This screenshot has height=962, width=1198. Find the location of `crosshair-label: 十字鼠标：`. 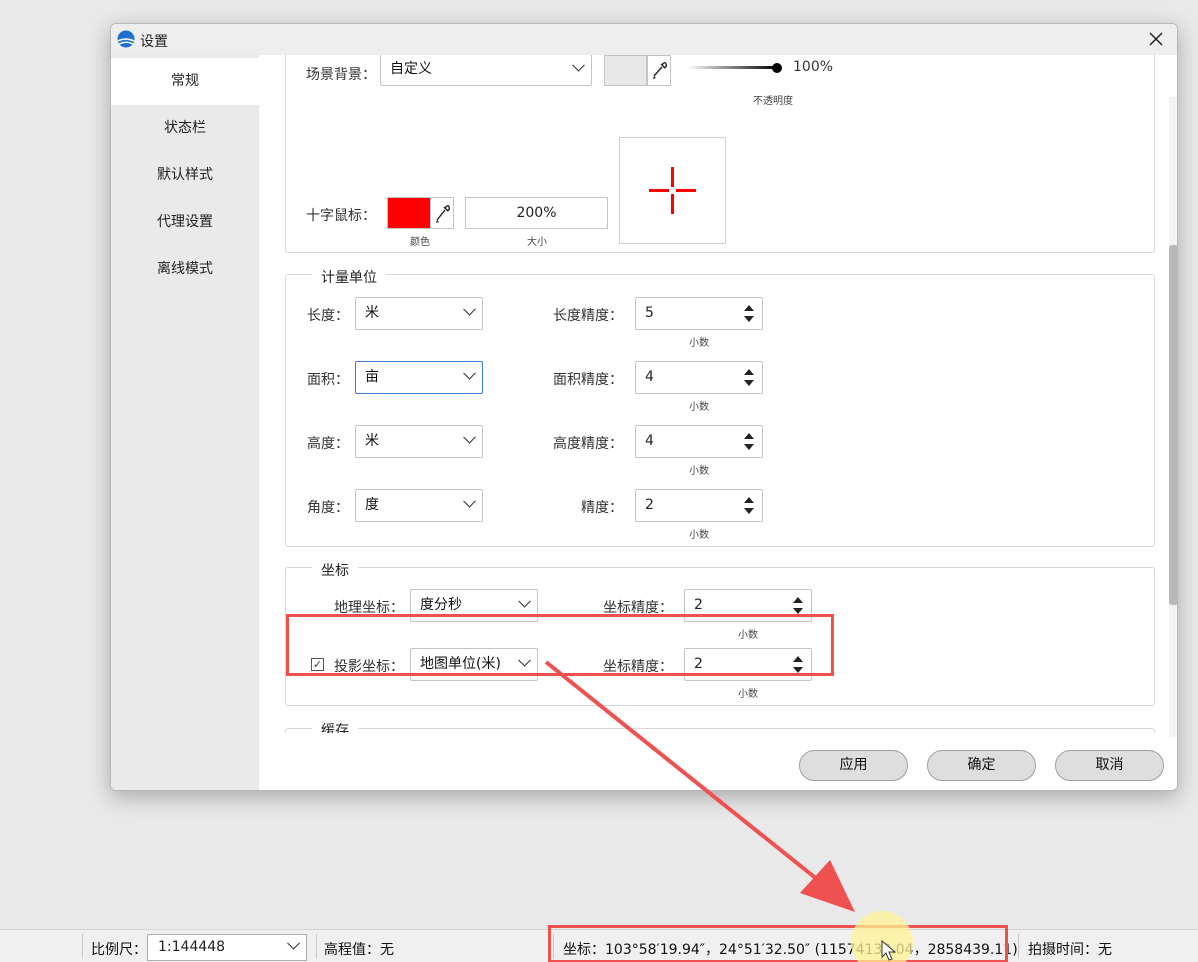

crosshair-label: 十字鼠标： is located at coordinates (341, 216).